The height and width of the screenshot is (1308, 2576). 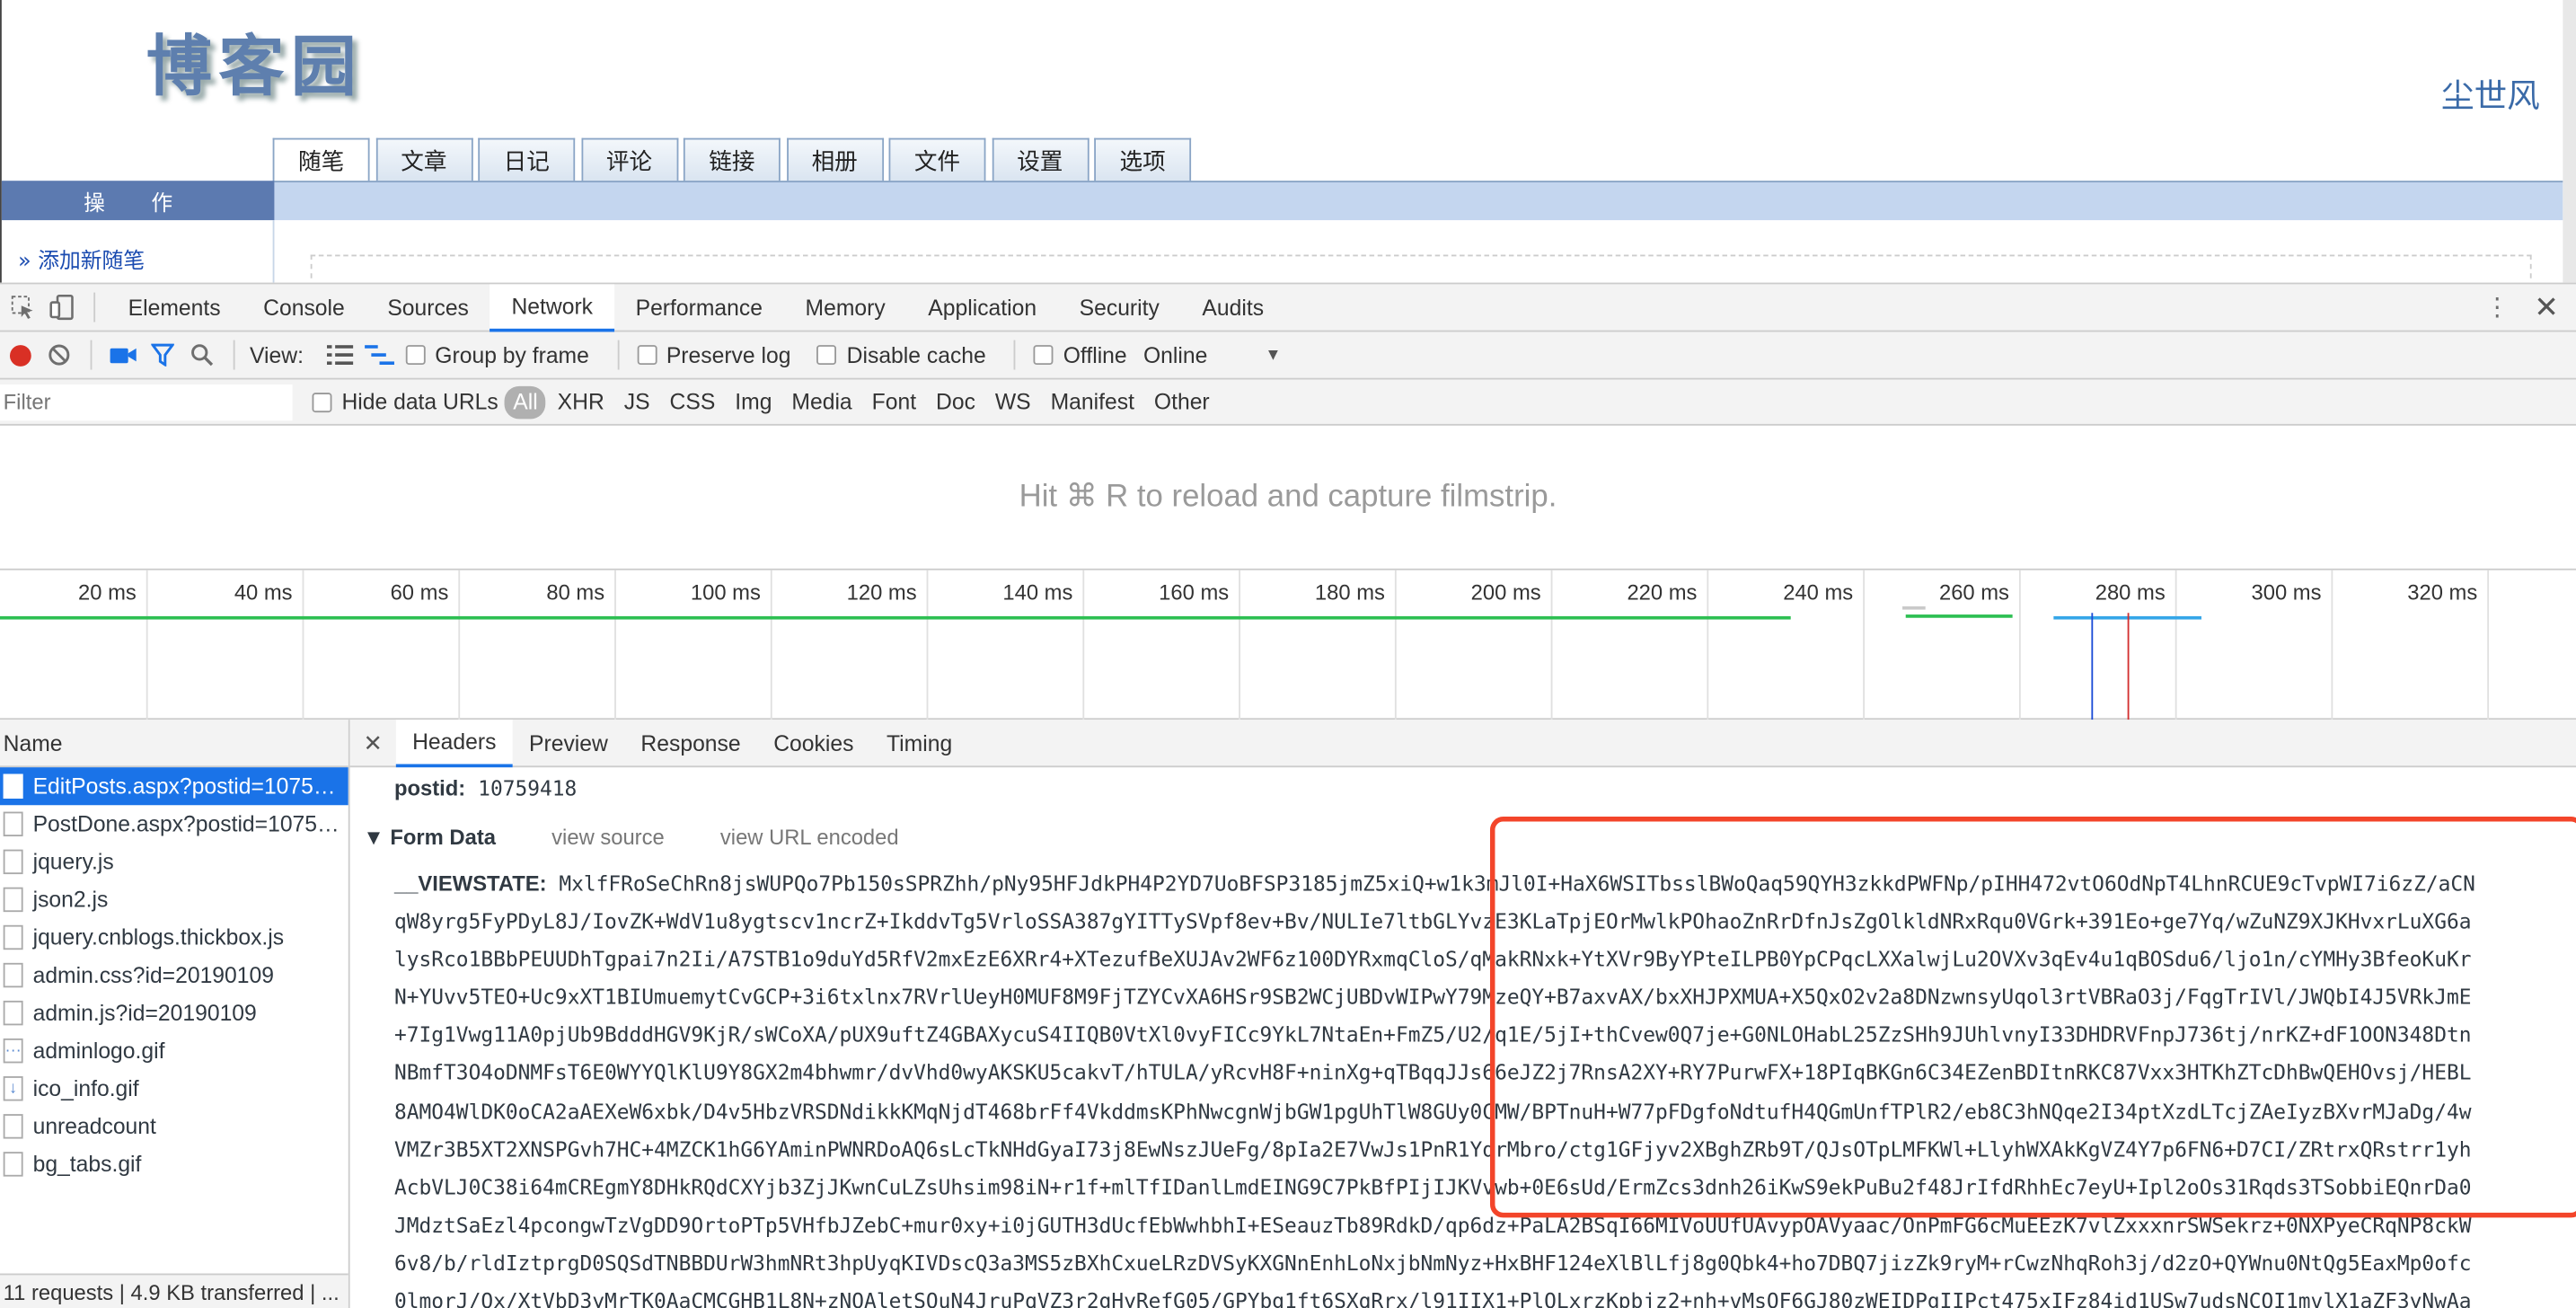 What do you see at coordinates (1662, 592) in the screenshot?
I see `timeline-tick-label: 220 ms` at bounding box center [1662, 592].